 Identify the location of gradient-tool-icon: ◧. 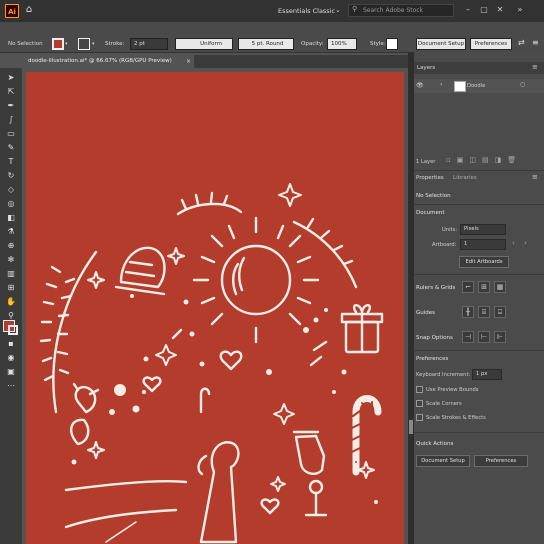
(11, 218).